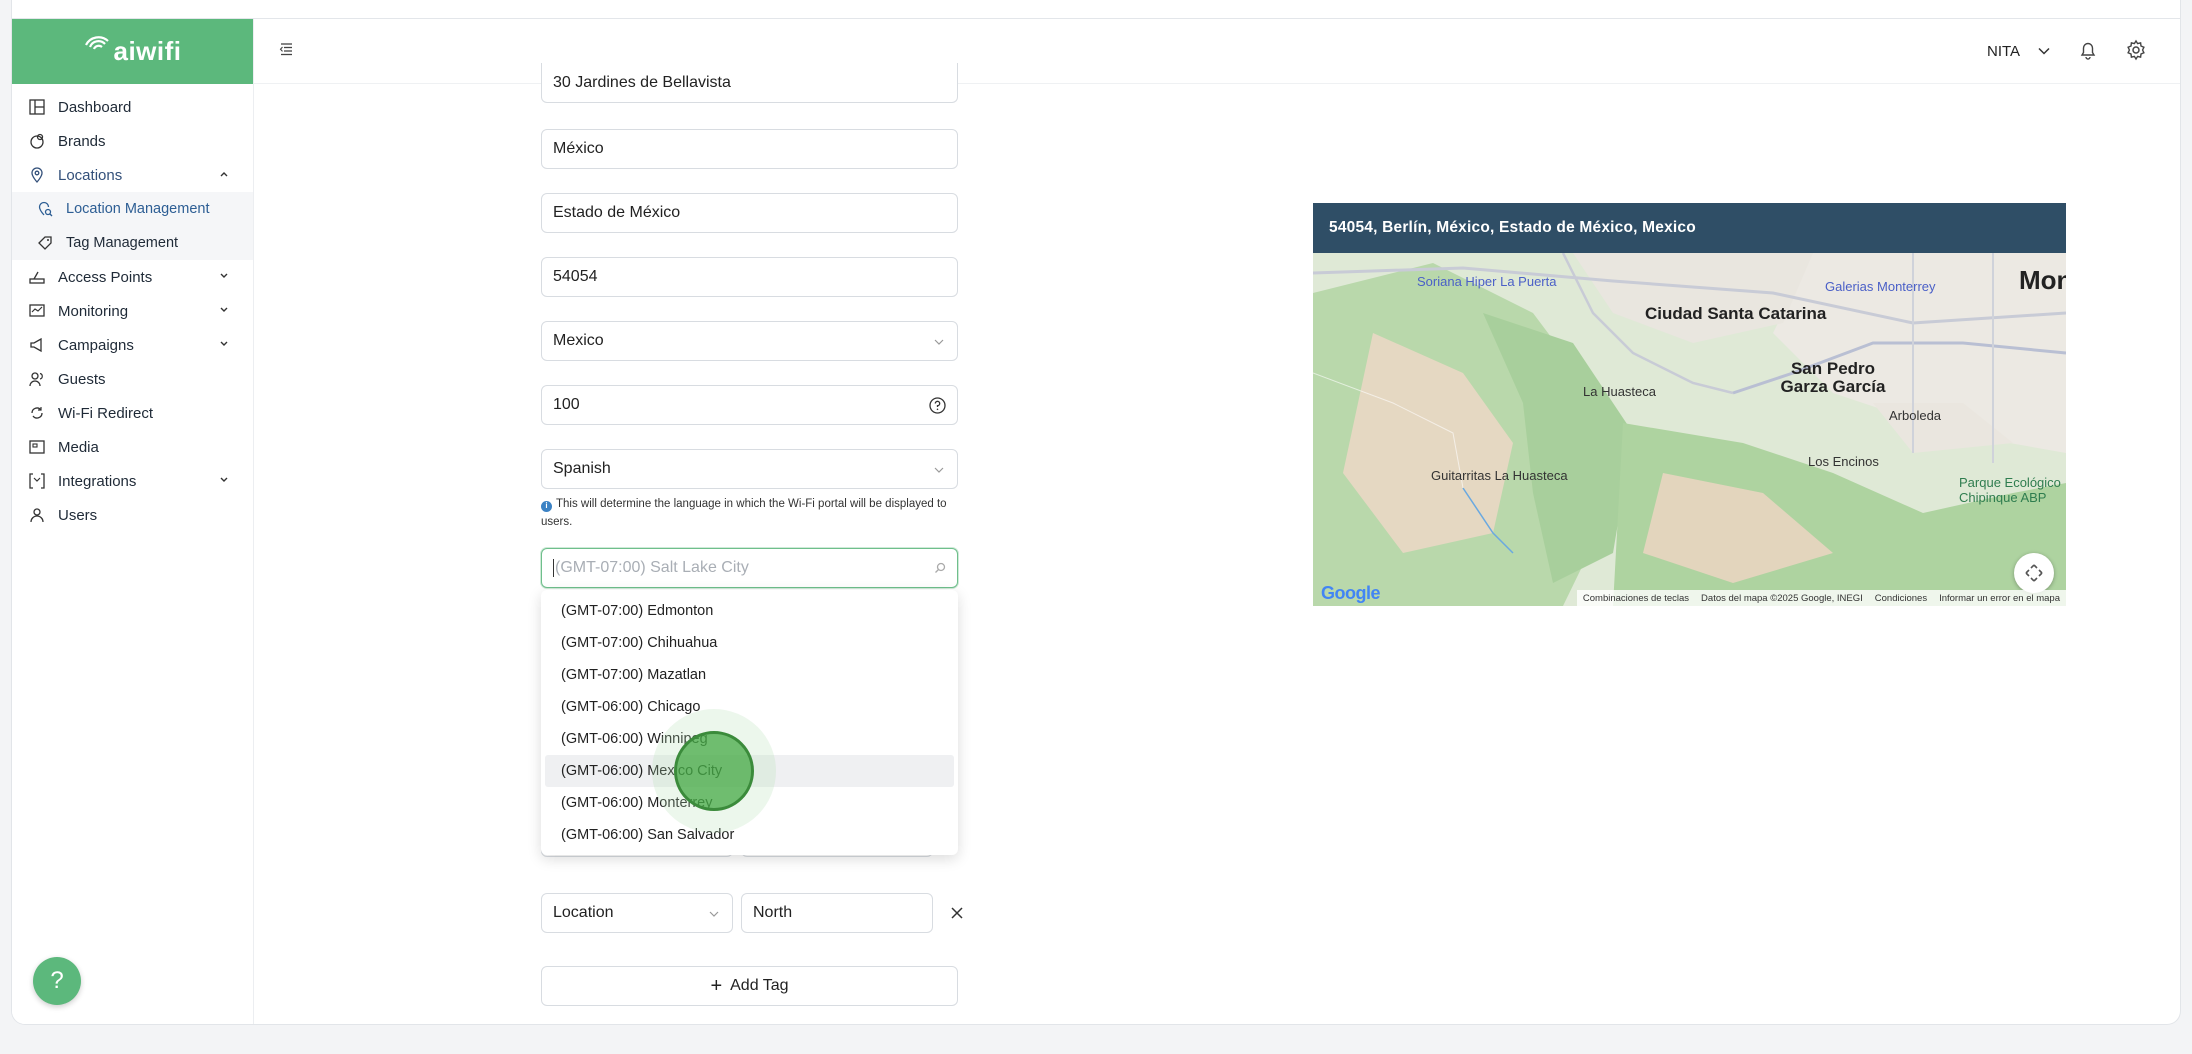 The image size is (2192, 1054). What do you see at coordinates (288, 51) in the screenshot?
I see `menu-toggle-icon` at bounding box center [288, 51].